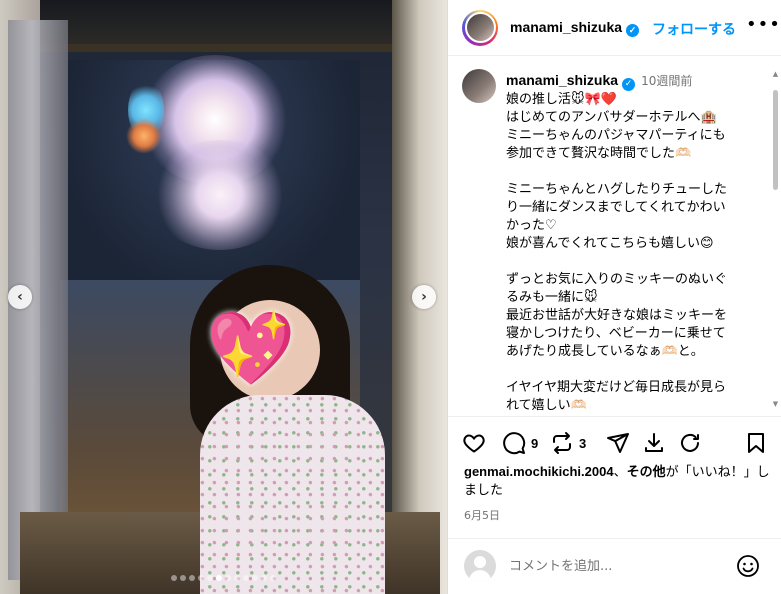 The height and width of the screenshot is (594, 781). I want to click on bookmark-icon, so click(756, 443).